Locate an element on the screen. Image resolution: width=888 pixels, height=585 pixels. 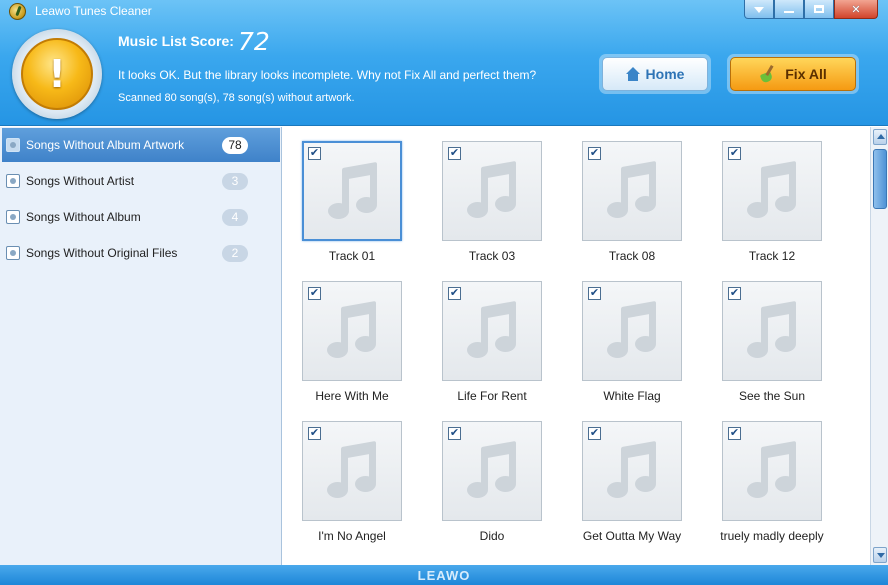
score-label: Music List Score: is located at coordinates (176, 41).